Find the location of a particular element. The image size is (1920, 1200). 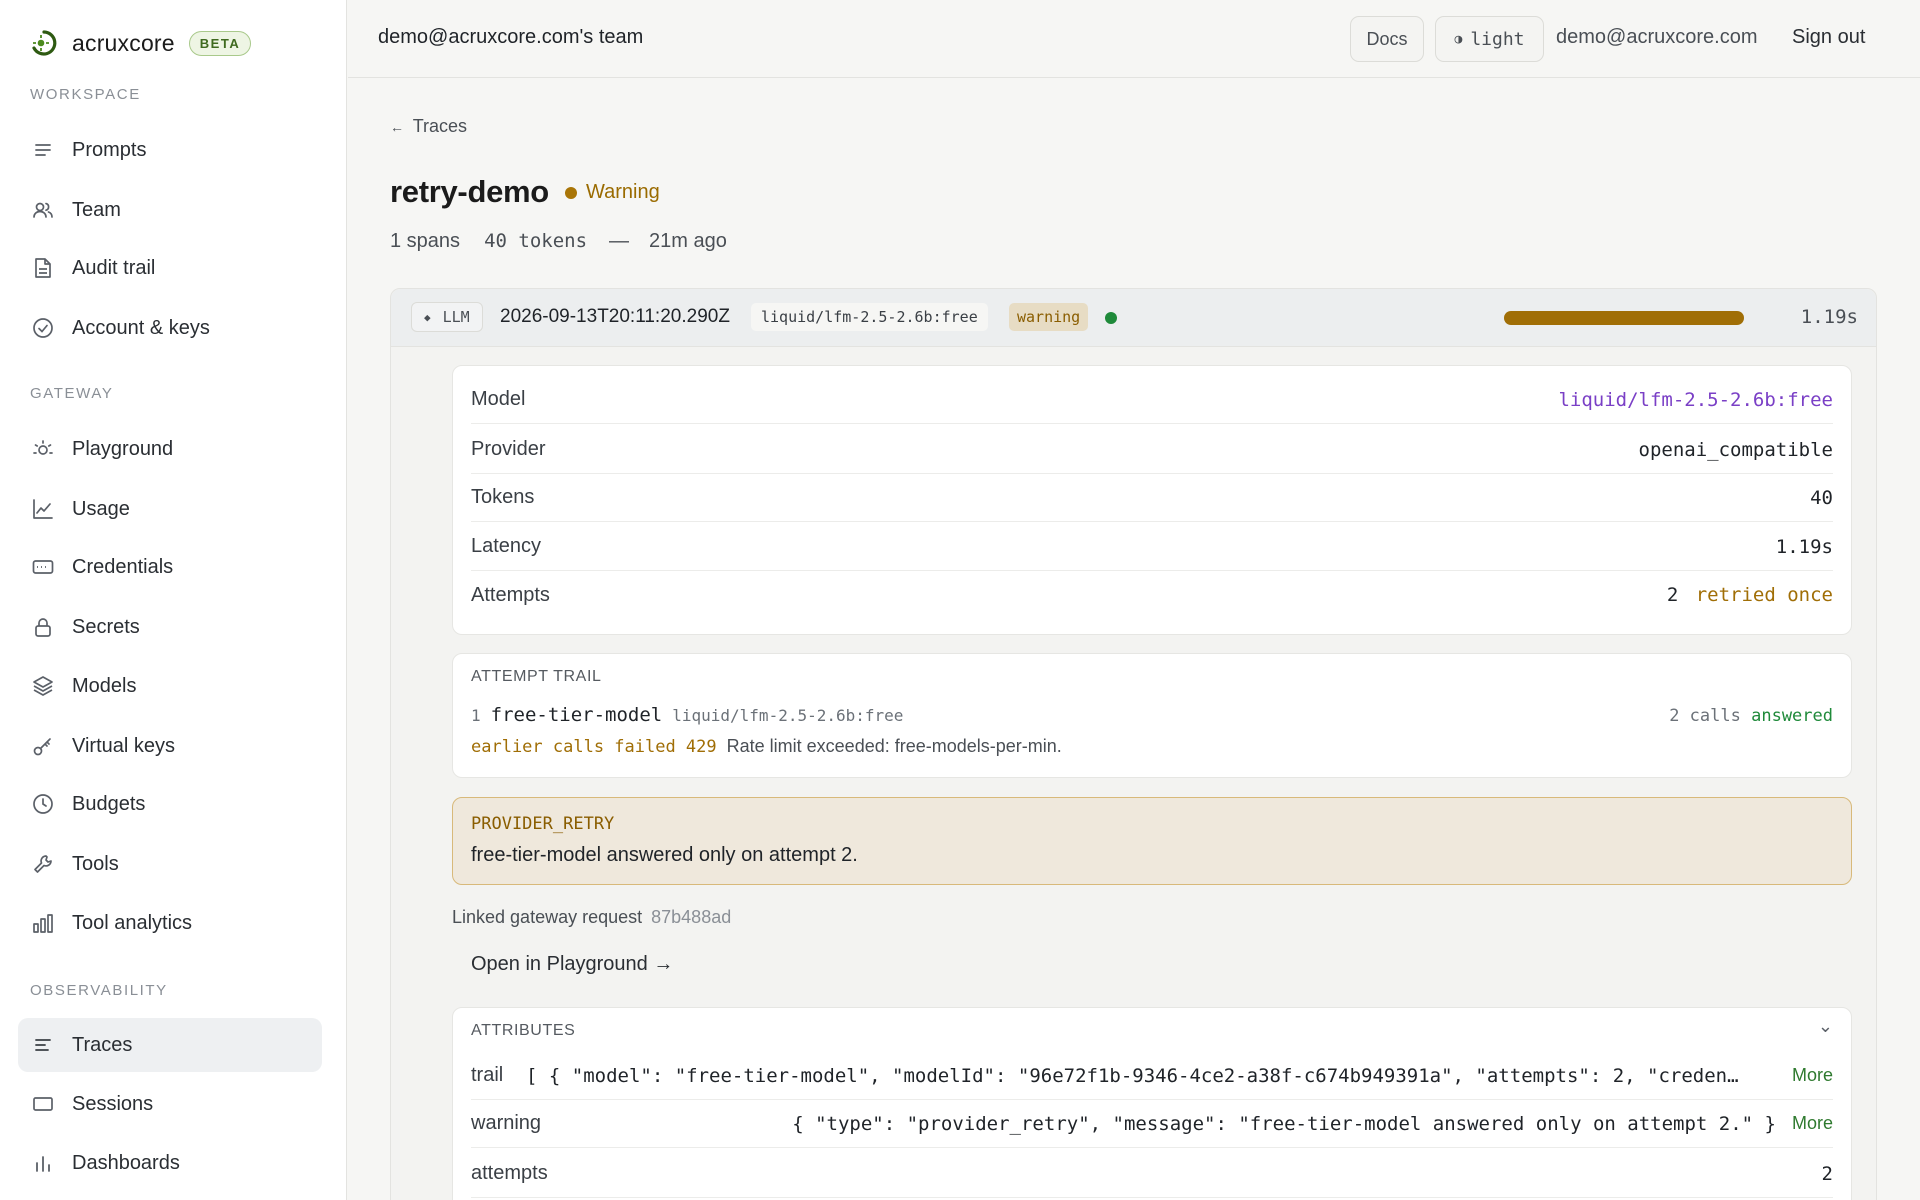

sidebar-item-virtual-keys: Virtual keys is located at coordinates (170, 746).